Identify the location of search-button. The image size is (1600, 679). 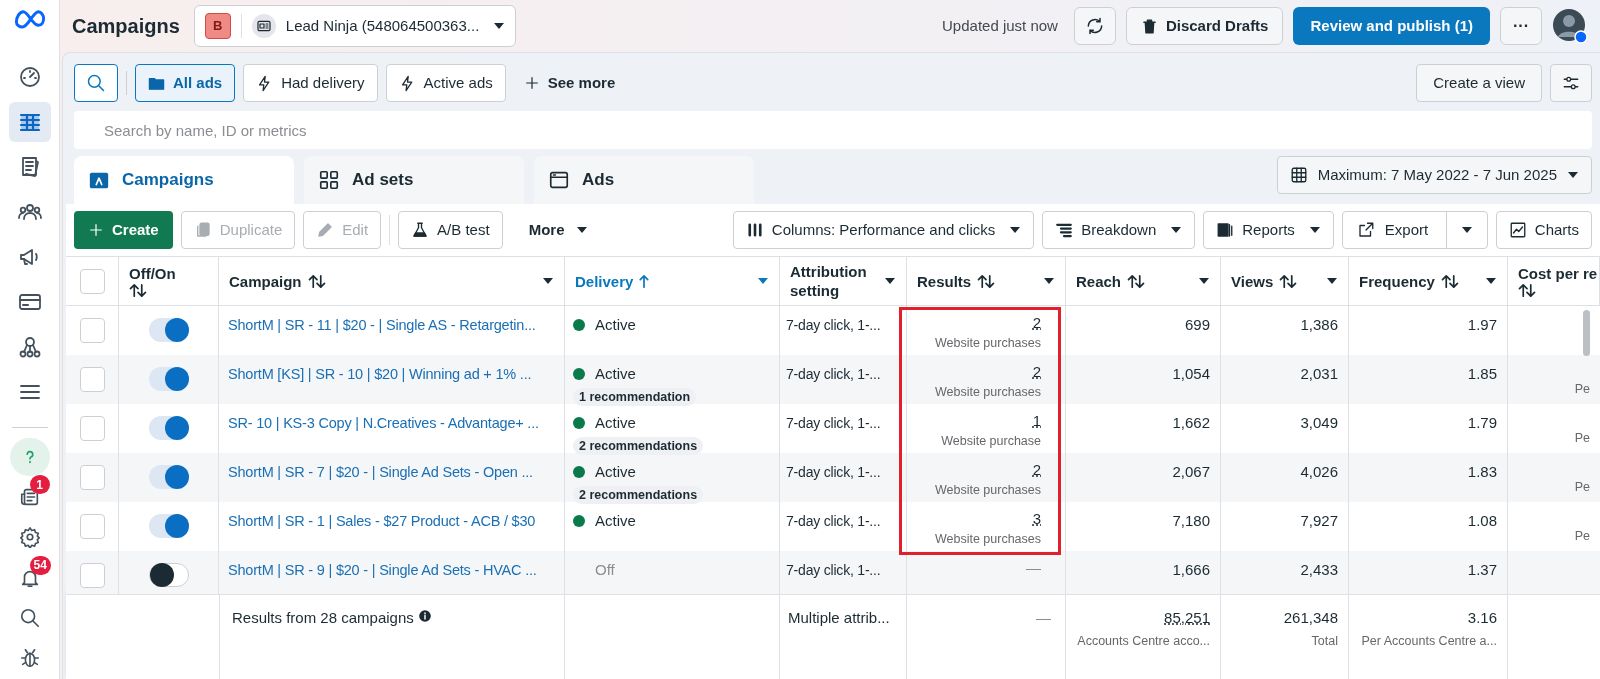
(96, 83).